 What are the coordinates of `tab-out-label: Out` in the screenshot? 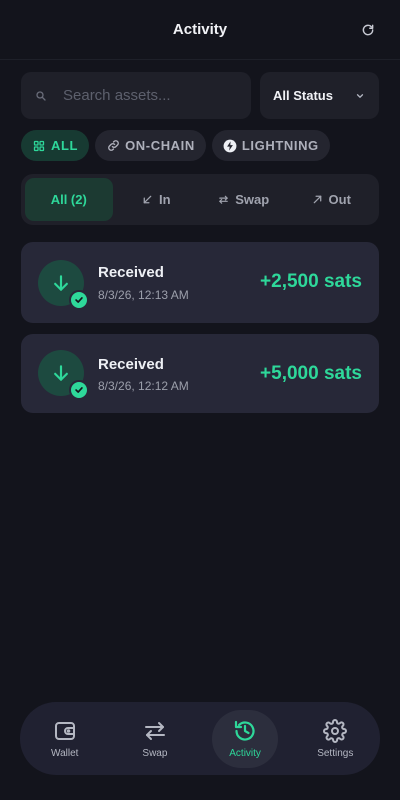 It's located at (339, 199).